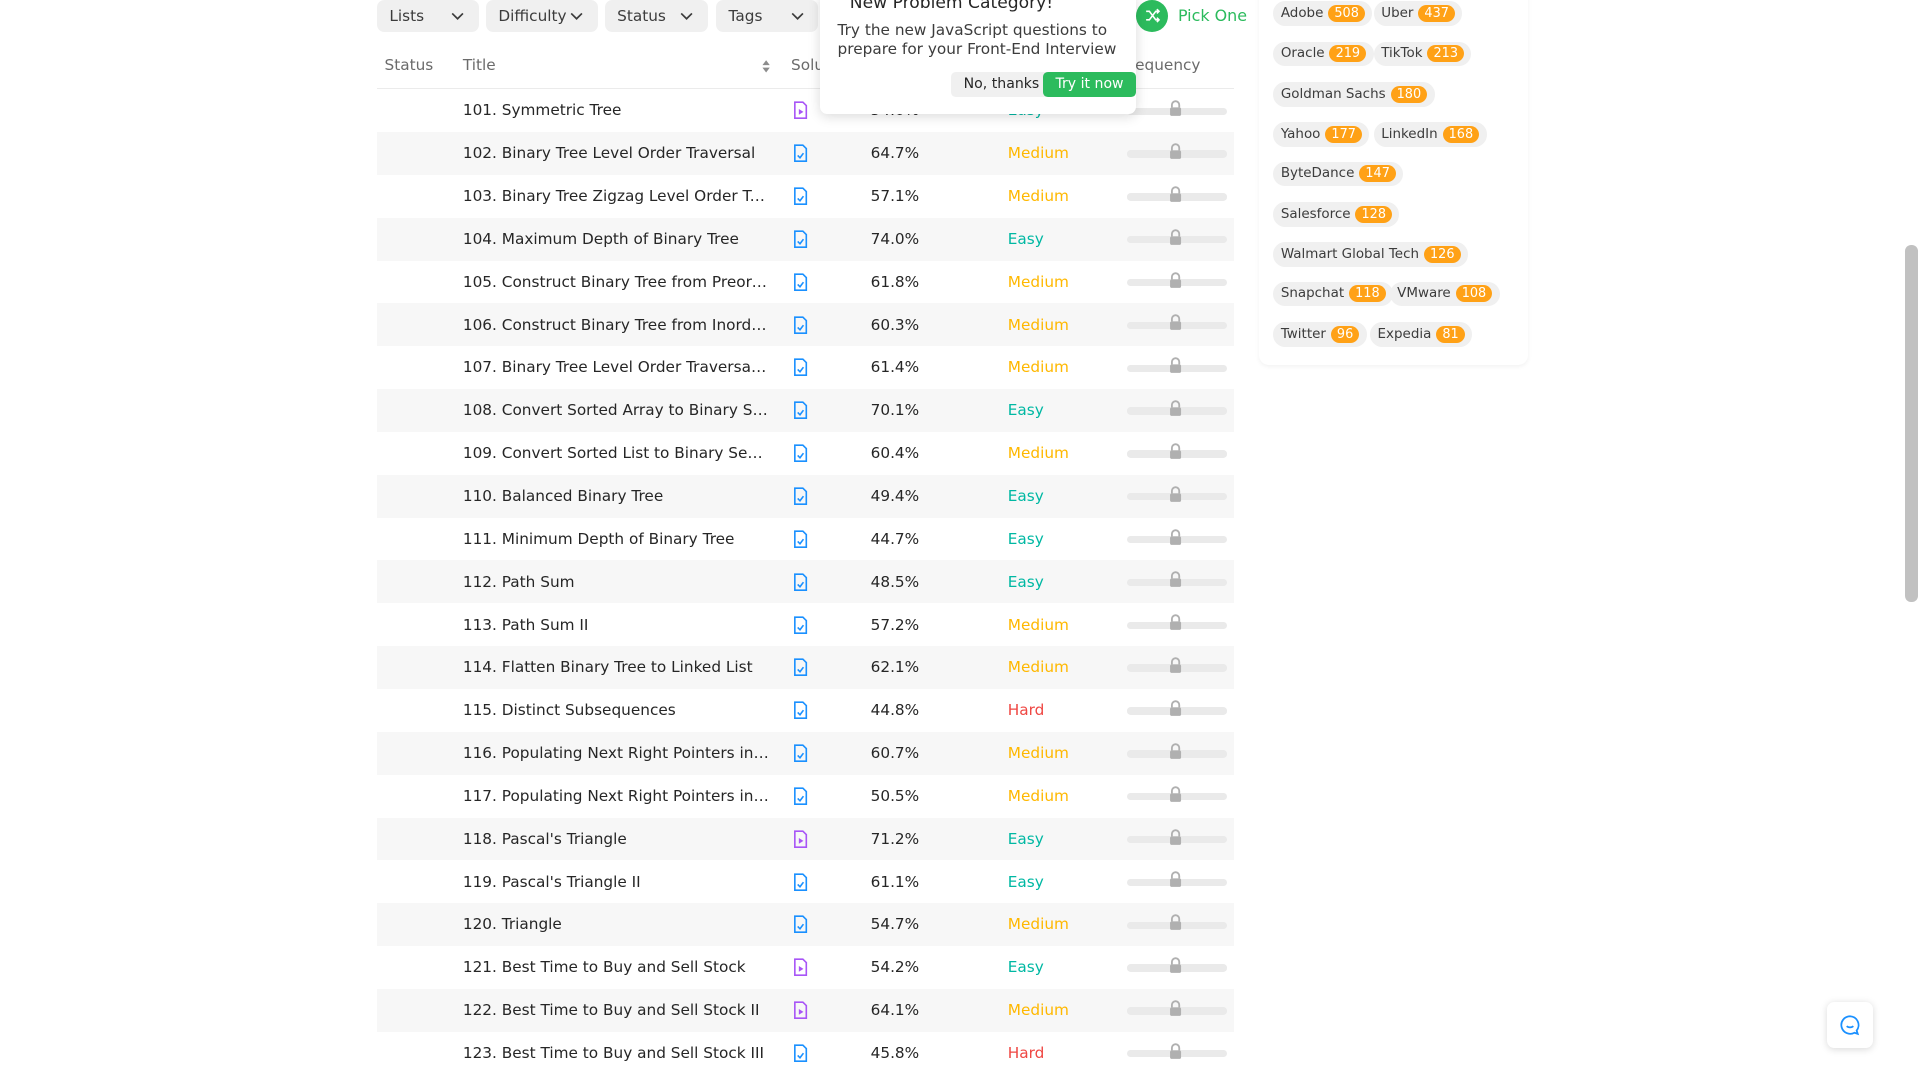 The height and width of the screenshot is (1080, 1920). What do you see at coordinates (1430, 134) in the screenshot?
I see `company-tag: LinkedIn 168` at bounding box center [1430, 134].